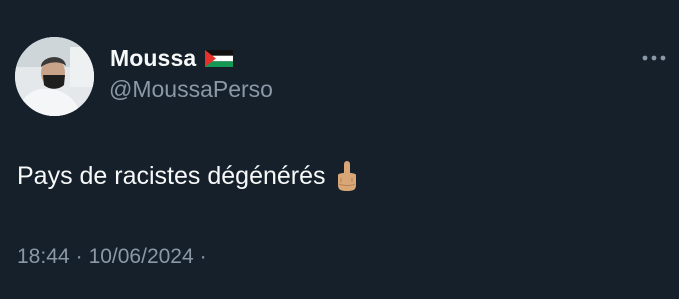 This screenshot has height=299, width=679. I want to click on tweet-meta: 18:44 · 10/06/2024 ·, so click(112, 257).